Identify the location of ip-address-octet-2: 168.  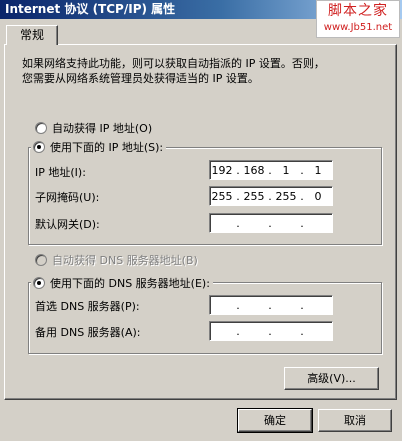
(254, 170).